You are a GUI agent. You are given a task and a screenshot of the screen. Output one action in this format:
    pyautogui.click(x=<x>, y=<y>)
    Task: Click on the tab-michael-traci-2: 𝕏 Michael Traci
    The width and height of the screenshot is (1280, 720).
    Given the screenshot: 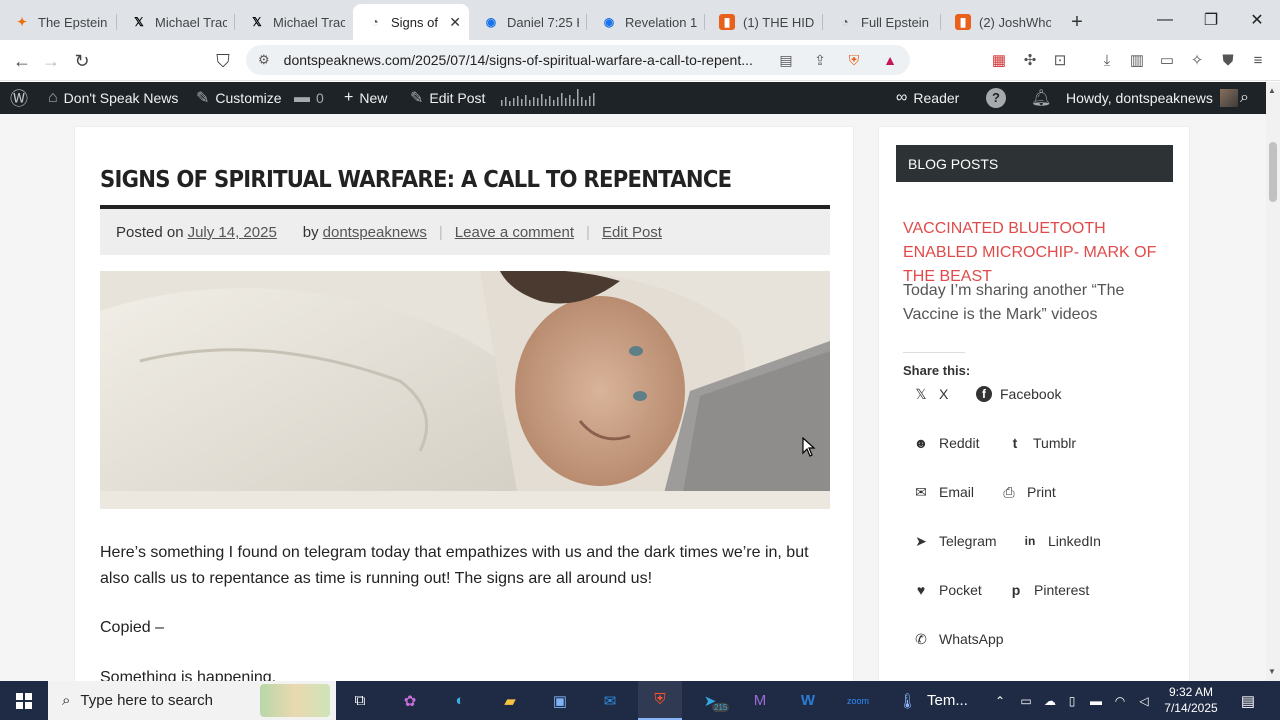 What is the action you would take?
    pyautogui.click(x=294, y=22)
    